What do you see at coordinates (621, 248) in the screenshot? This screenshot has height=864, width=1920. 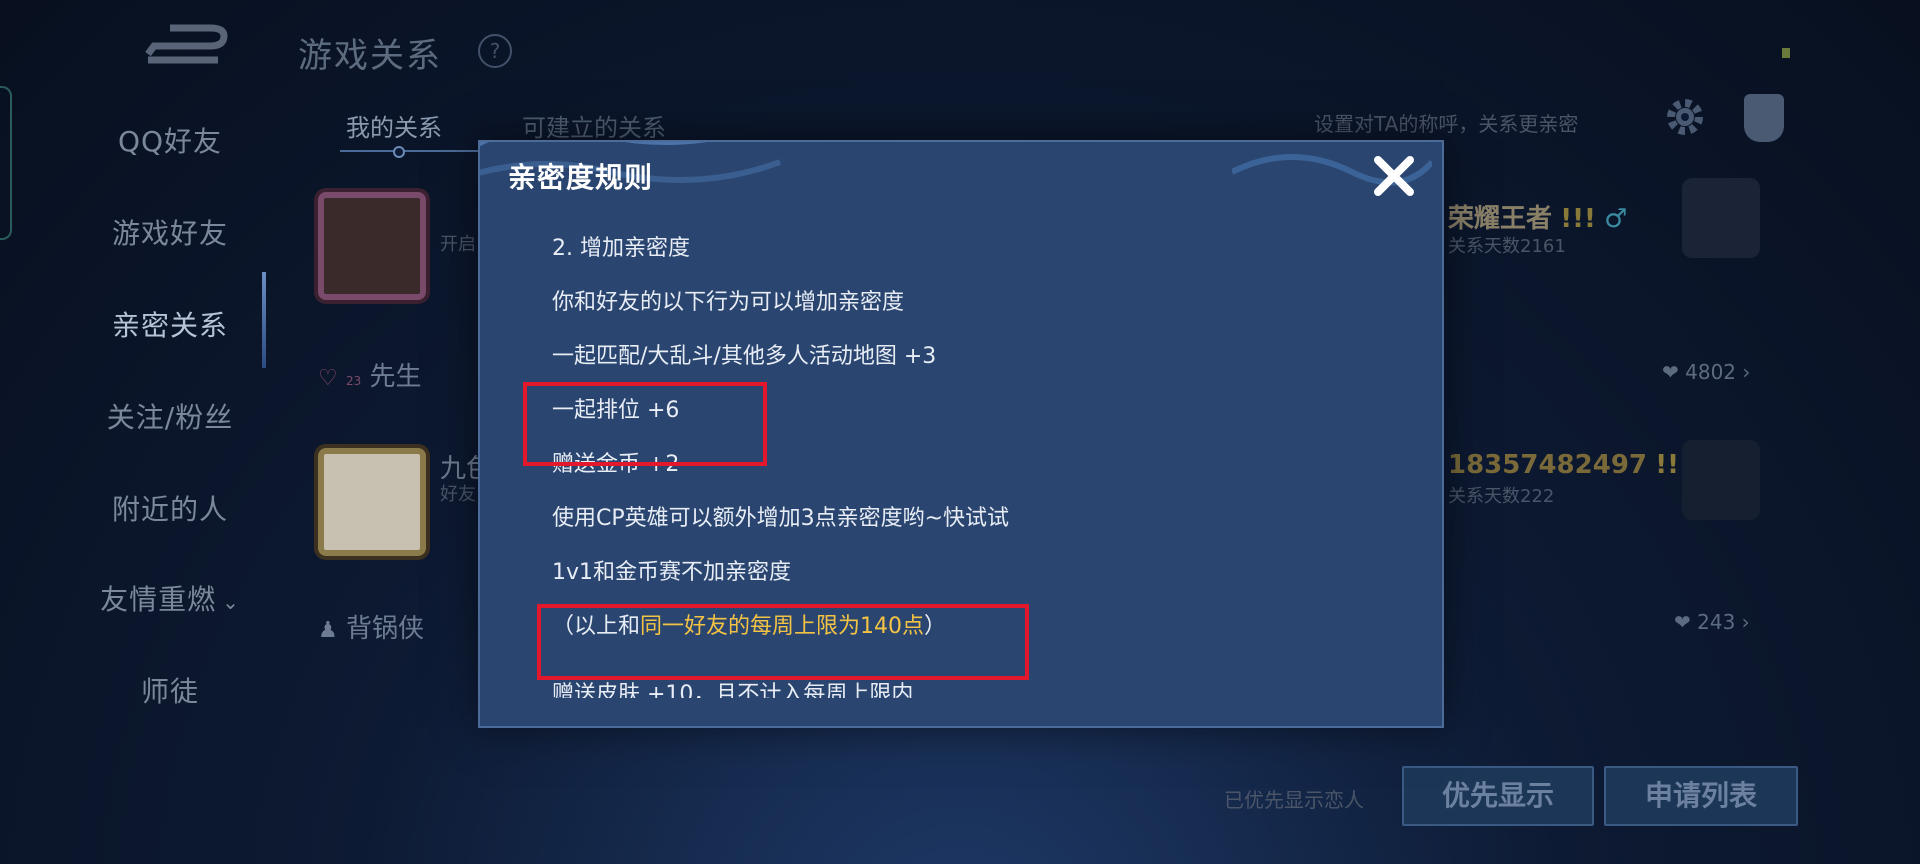 I see `rule-line: 2. 增加亲密度` at bounding box center [621, 248].